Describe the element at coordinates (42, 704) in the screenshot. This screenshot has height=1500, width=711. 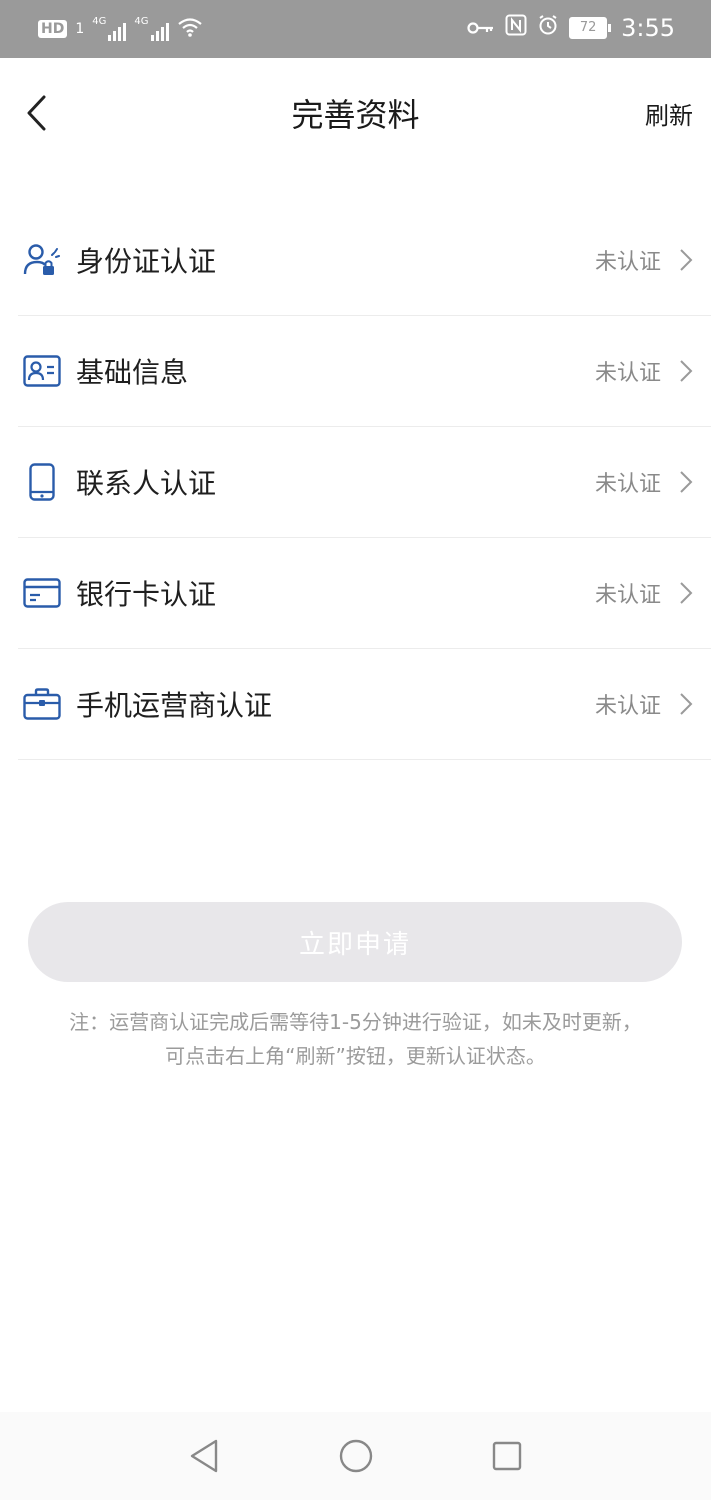
I see `briefcase-icon` at that location.